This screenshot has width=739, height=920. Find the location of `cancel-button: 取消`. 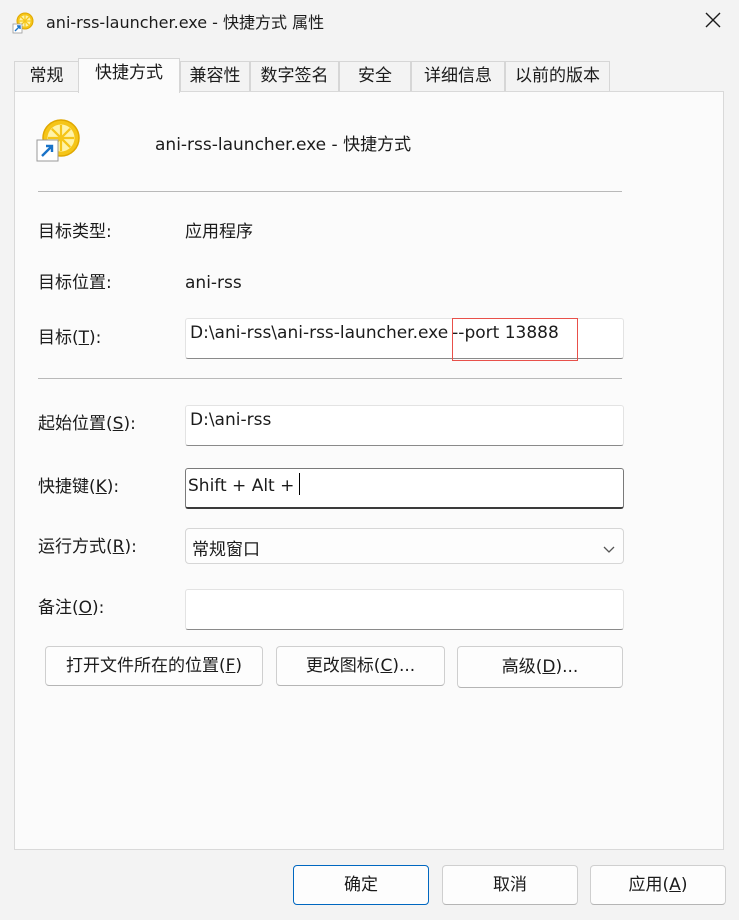

cancel-button: 取消 is located at coordinates (510, 885).